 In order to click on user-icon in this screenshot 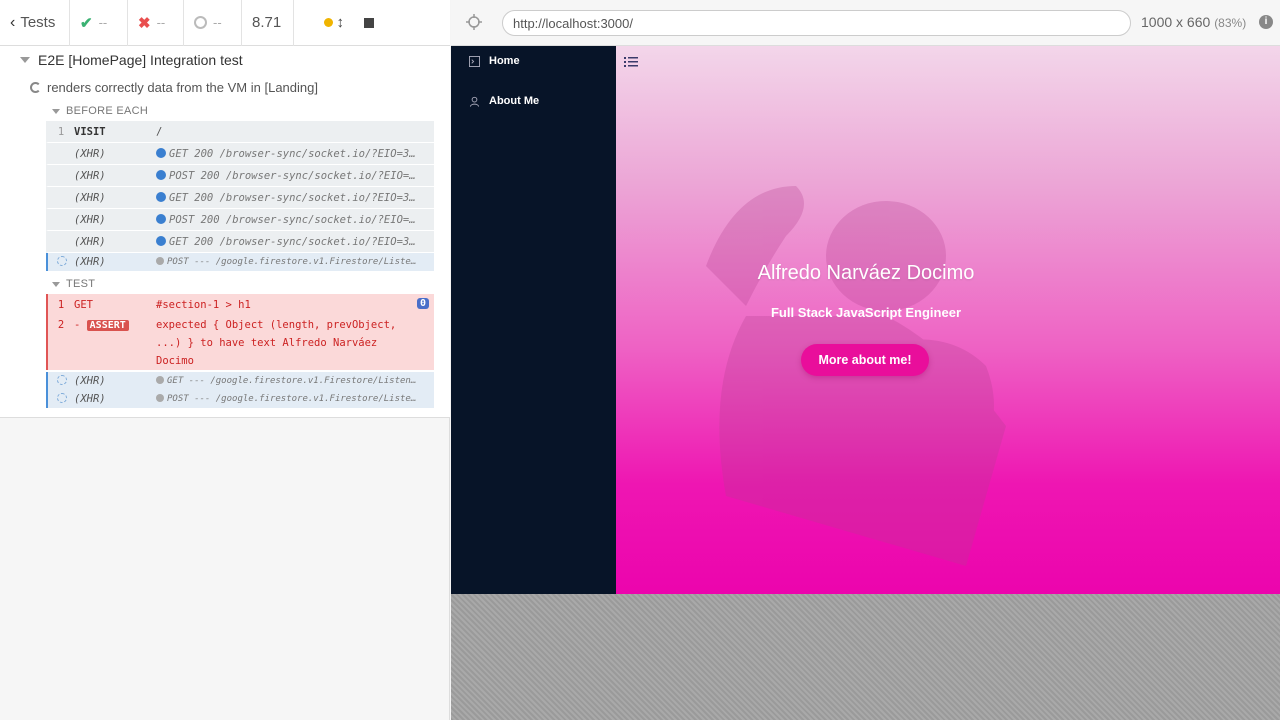, I will do `click(474, 101)`.